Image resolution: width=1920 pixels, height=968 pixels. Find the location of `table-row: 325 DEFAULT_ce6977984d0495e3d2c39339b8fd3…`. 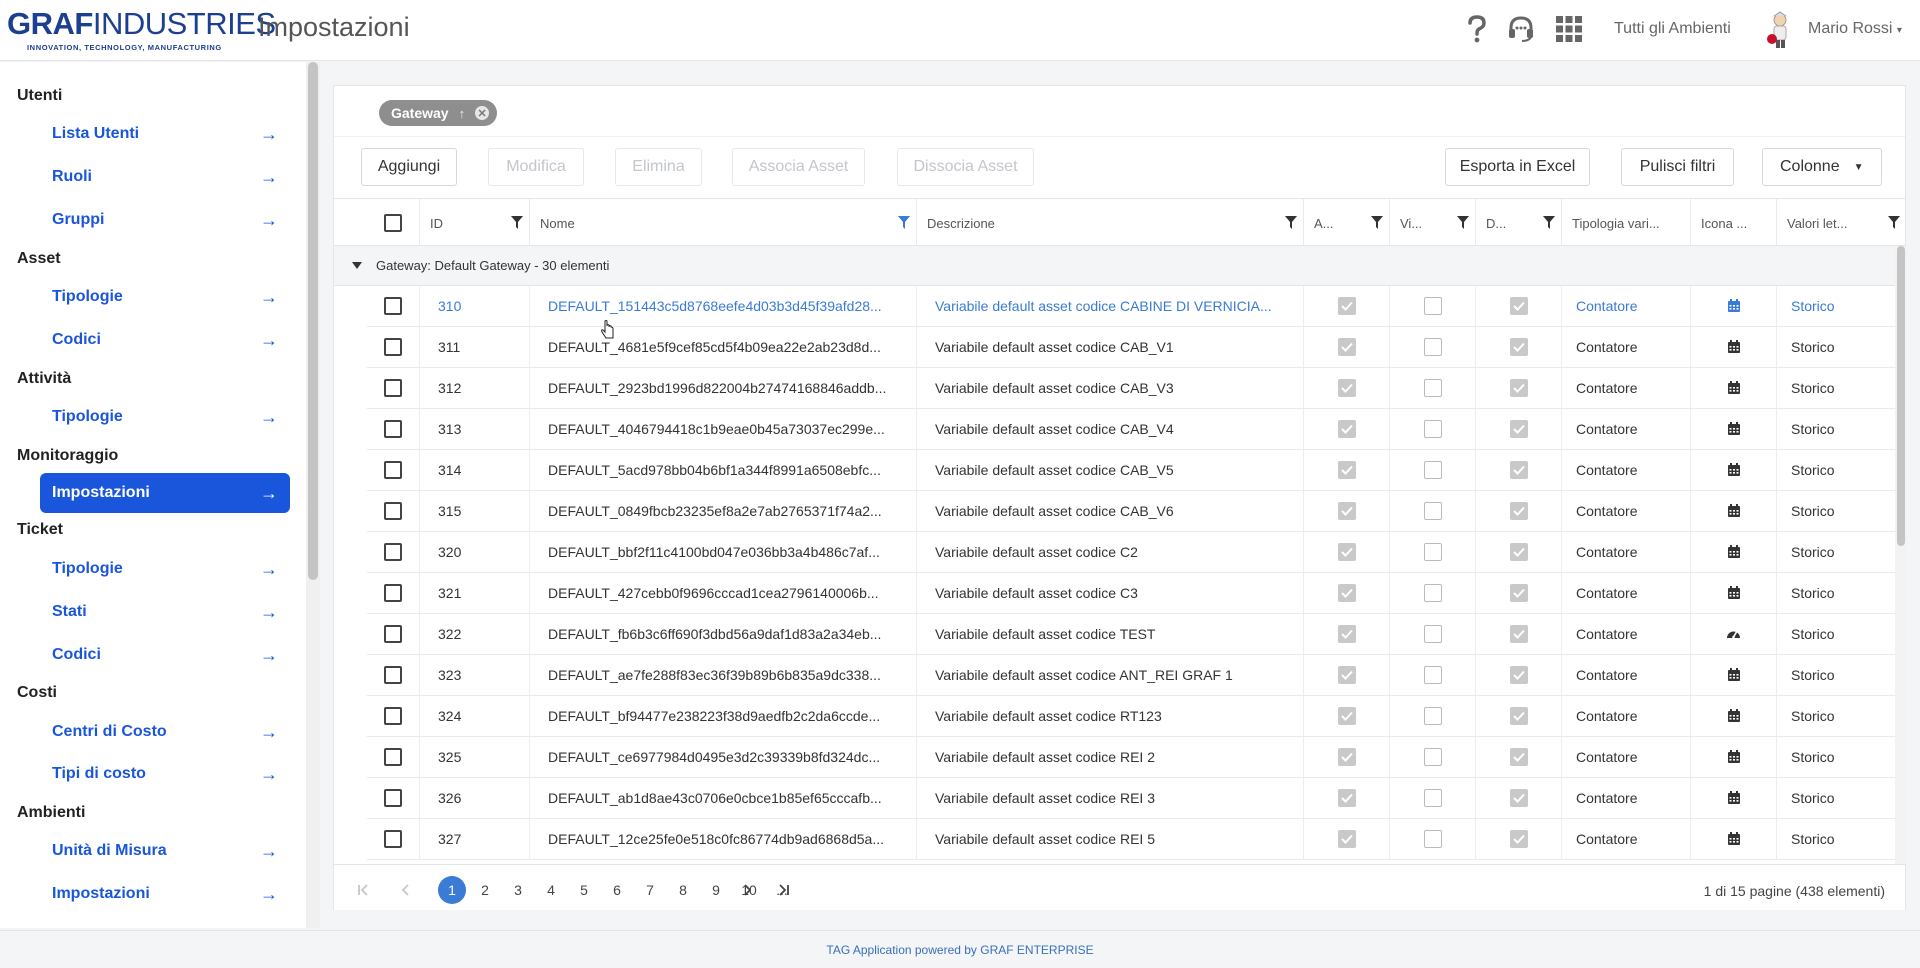

table-row: 325 DEFAULT_ce6977984d0495e3d2c39339b8fd3… is located at coordinates (1131, 757).